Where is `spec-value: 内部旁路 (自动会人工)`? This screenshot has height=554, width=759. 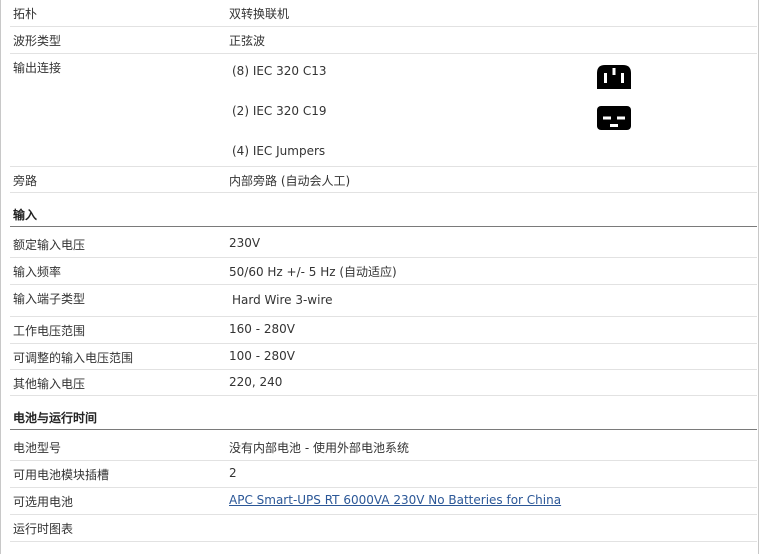 spec-value: 内部旁路 (自动会人工) is located at coordinates (290, 181).